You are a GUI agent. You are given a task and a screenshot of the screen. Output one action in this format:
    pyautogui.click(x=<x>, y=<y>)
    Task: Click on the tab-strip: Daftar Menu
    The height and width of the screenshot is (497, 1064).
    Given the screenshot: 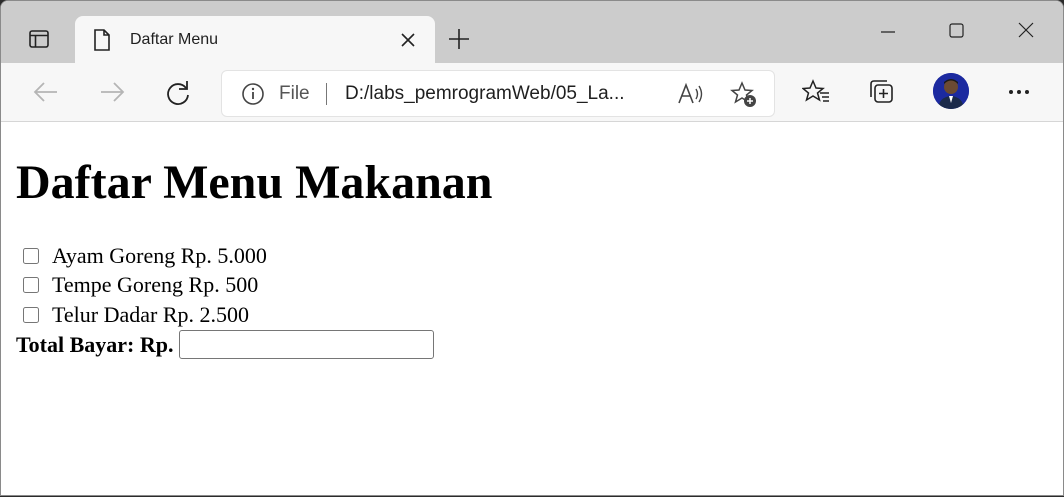 What is the action you would take?
    pyautogui.click(x=532, y=32)
    